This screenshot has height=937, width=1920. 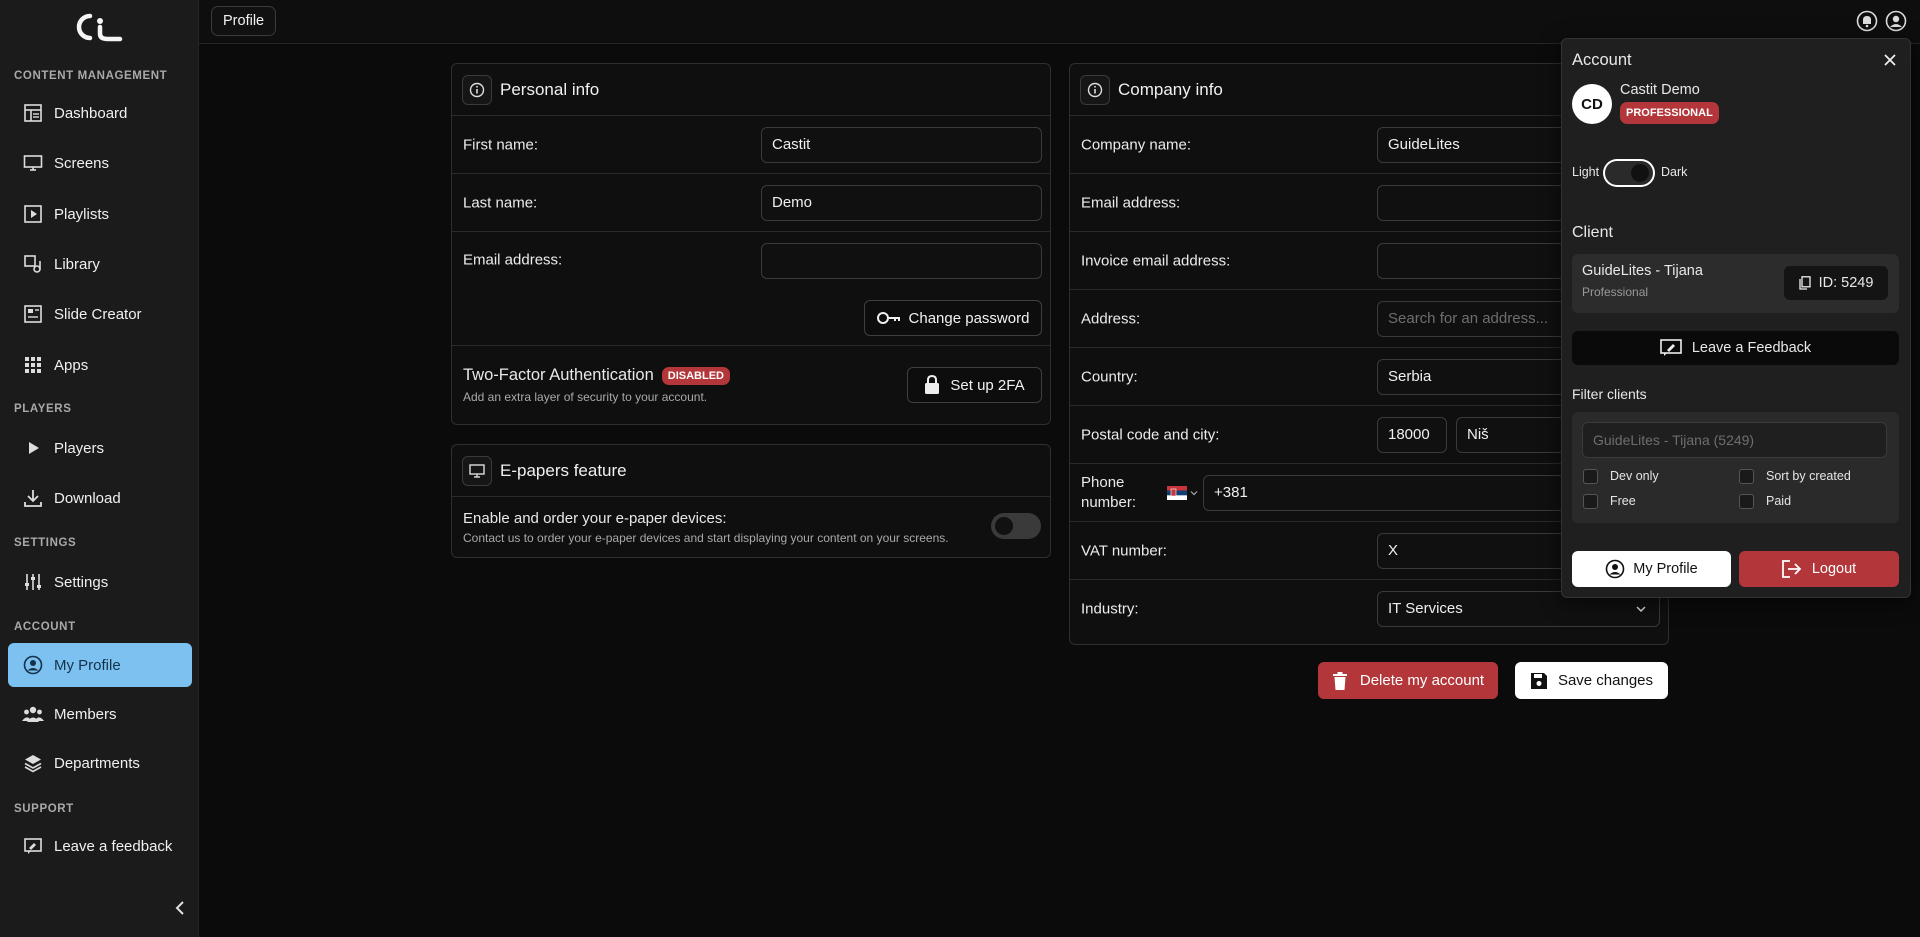 I want to click on sort-by-created-checkbox, so click(x=1746, y=476).